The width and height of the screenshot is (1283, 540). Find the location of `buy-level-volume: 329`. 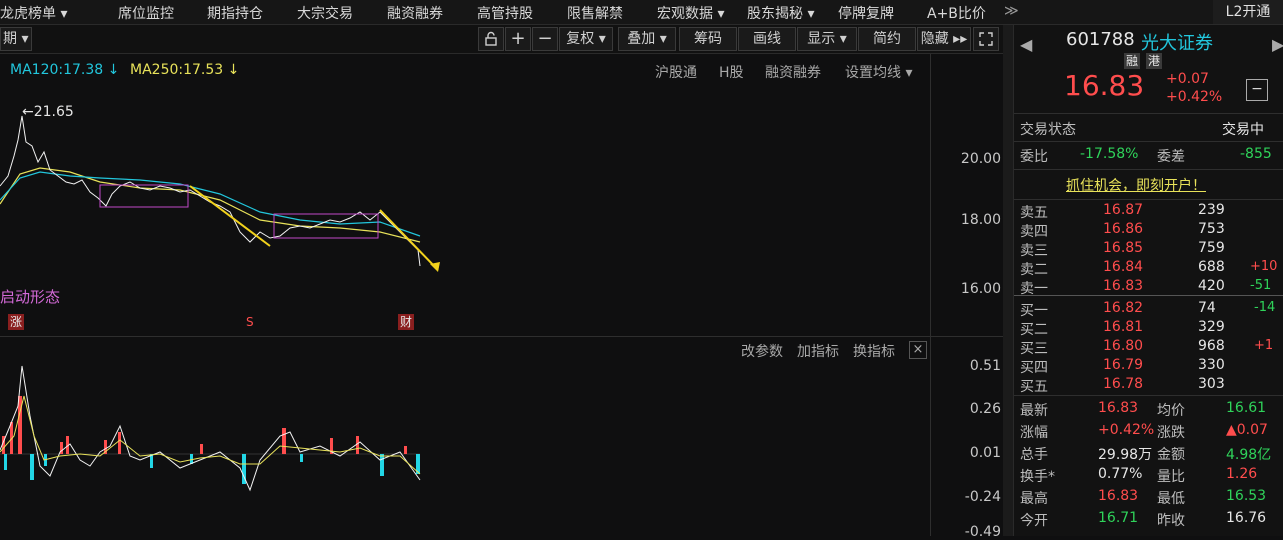

buy-level-volume: 329 is located at coordinates (1211, 327).